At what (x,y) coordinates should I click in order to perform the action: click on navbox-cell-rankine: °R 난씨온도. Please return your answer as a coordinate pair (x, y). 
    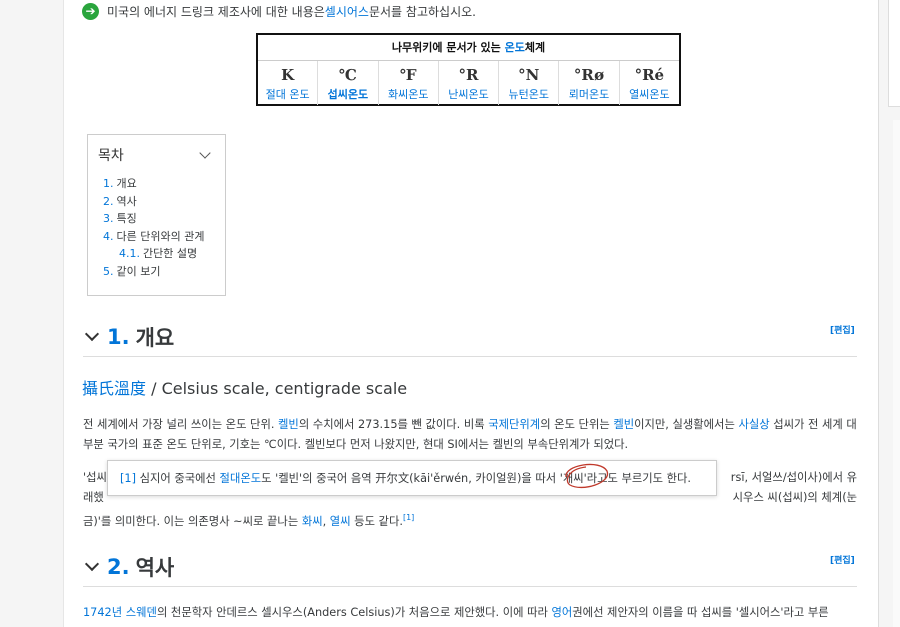
    Looking at the image, I should click on (469, 83).